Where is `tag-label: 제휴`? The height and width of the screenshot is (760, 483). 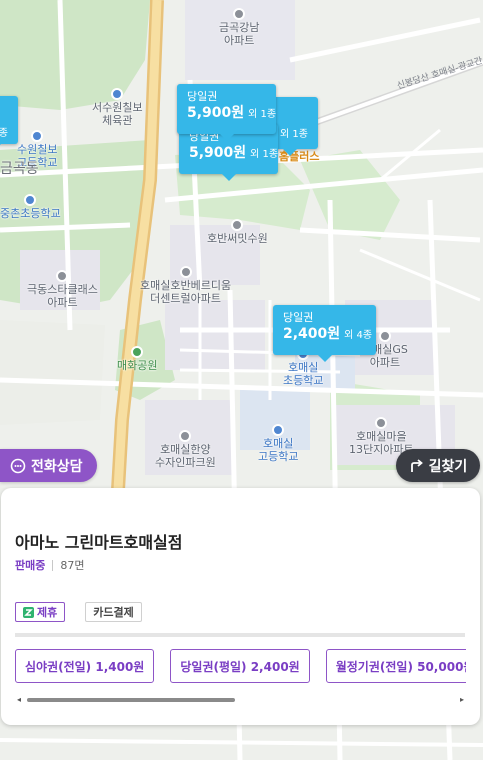
tag-label: 제휴 is located at coordinates (47, 612).